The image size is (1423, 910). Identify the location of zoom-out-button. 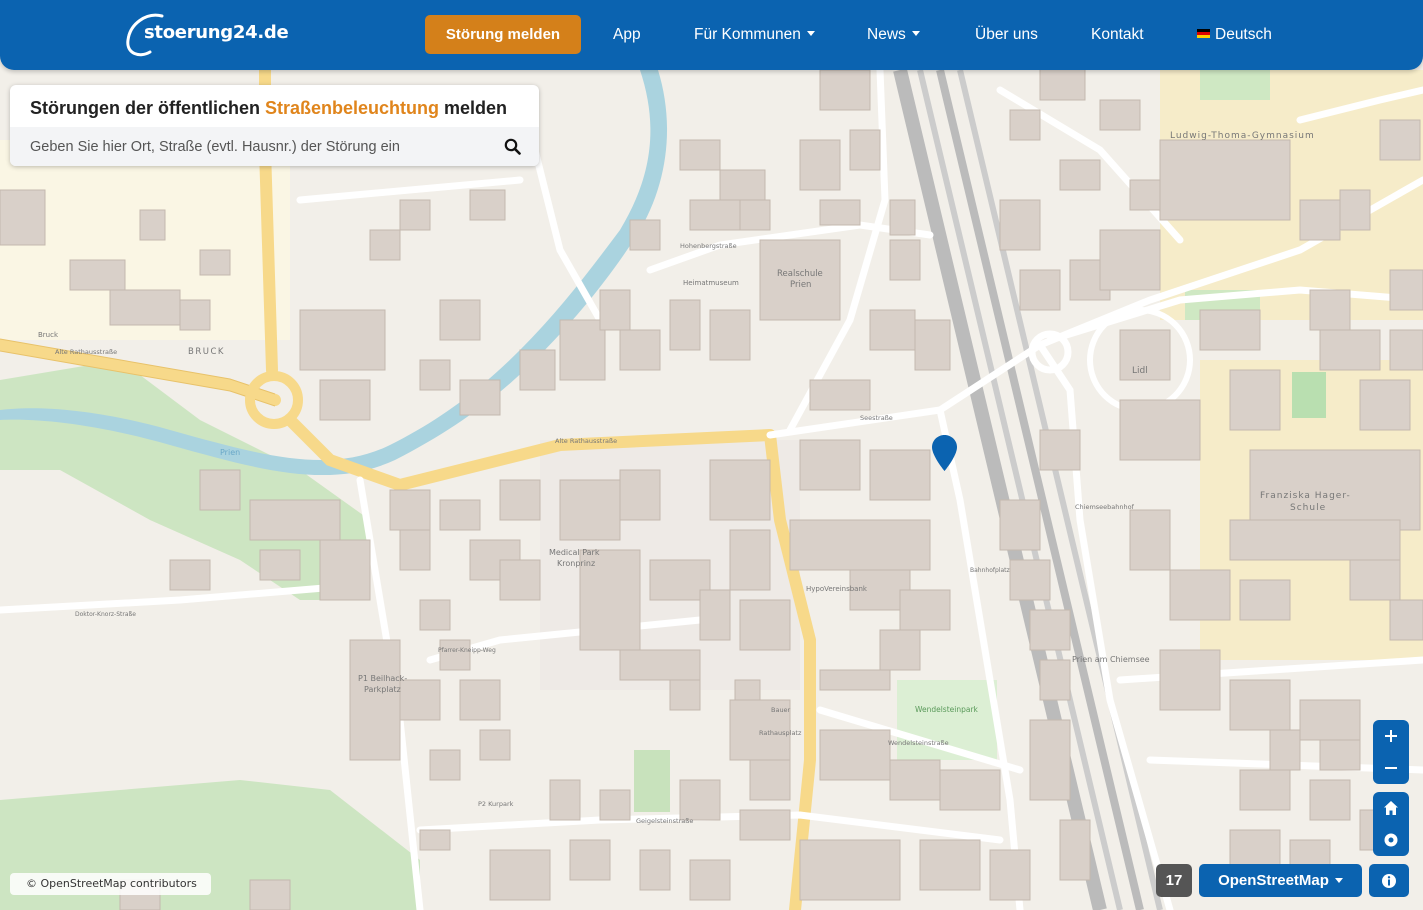
(1391, 768).